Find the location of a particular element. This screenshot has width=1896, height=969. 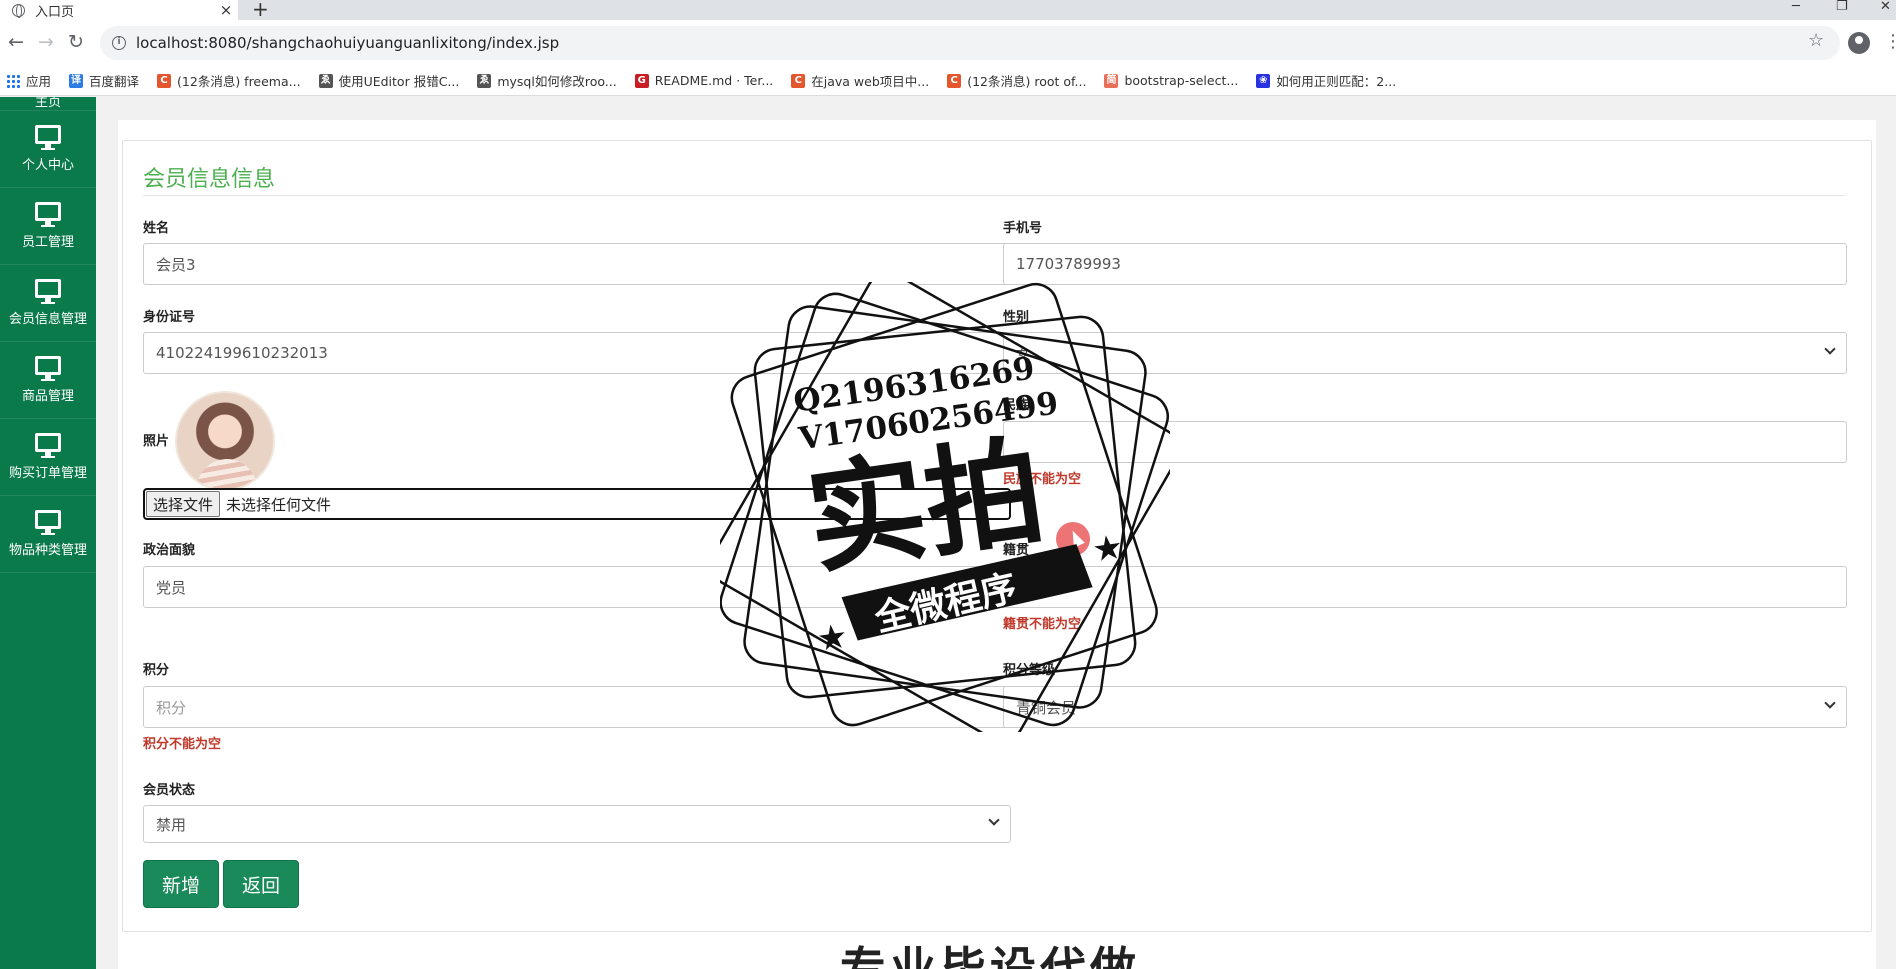

native-place-error: 籍贯不能为空 is located at coordinates (1042, 624).